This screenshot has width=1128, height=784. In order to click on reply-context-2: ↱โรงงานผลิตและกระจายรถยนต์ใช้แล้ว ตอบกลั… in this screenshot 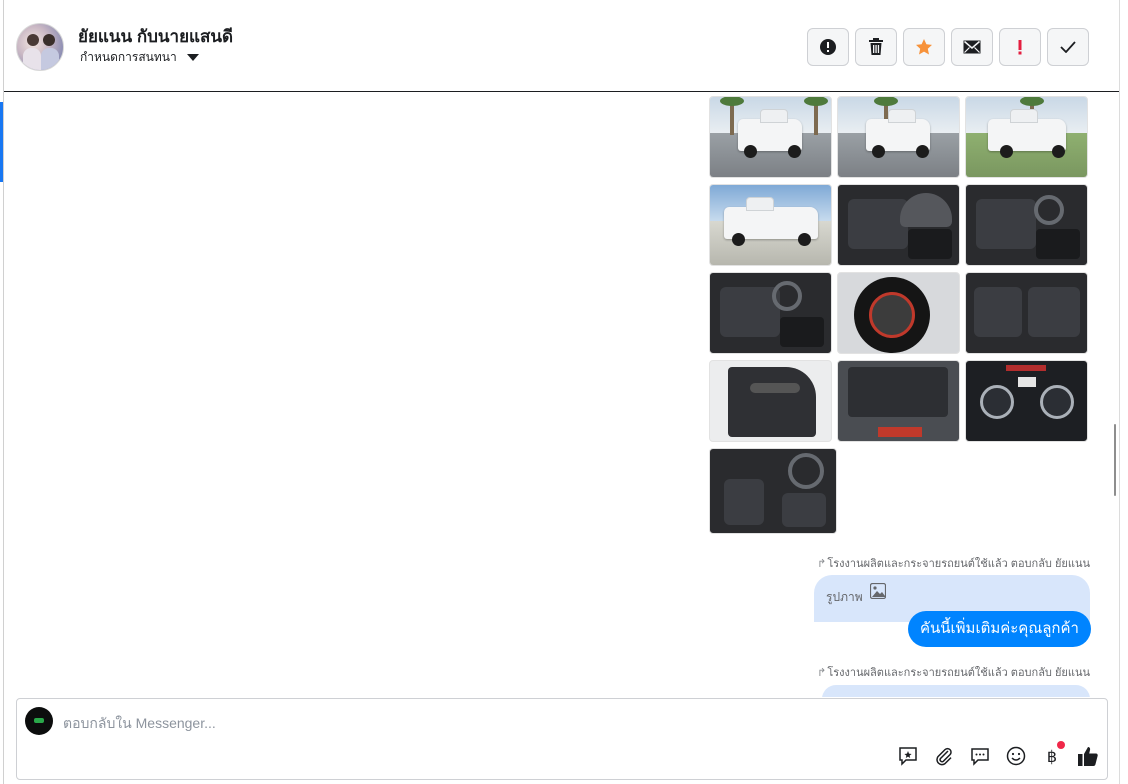, I will do `click(953, 673)`.